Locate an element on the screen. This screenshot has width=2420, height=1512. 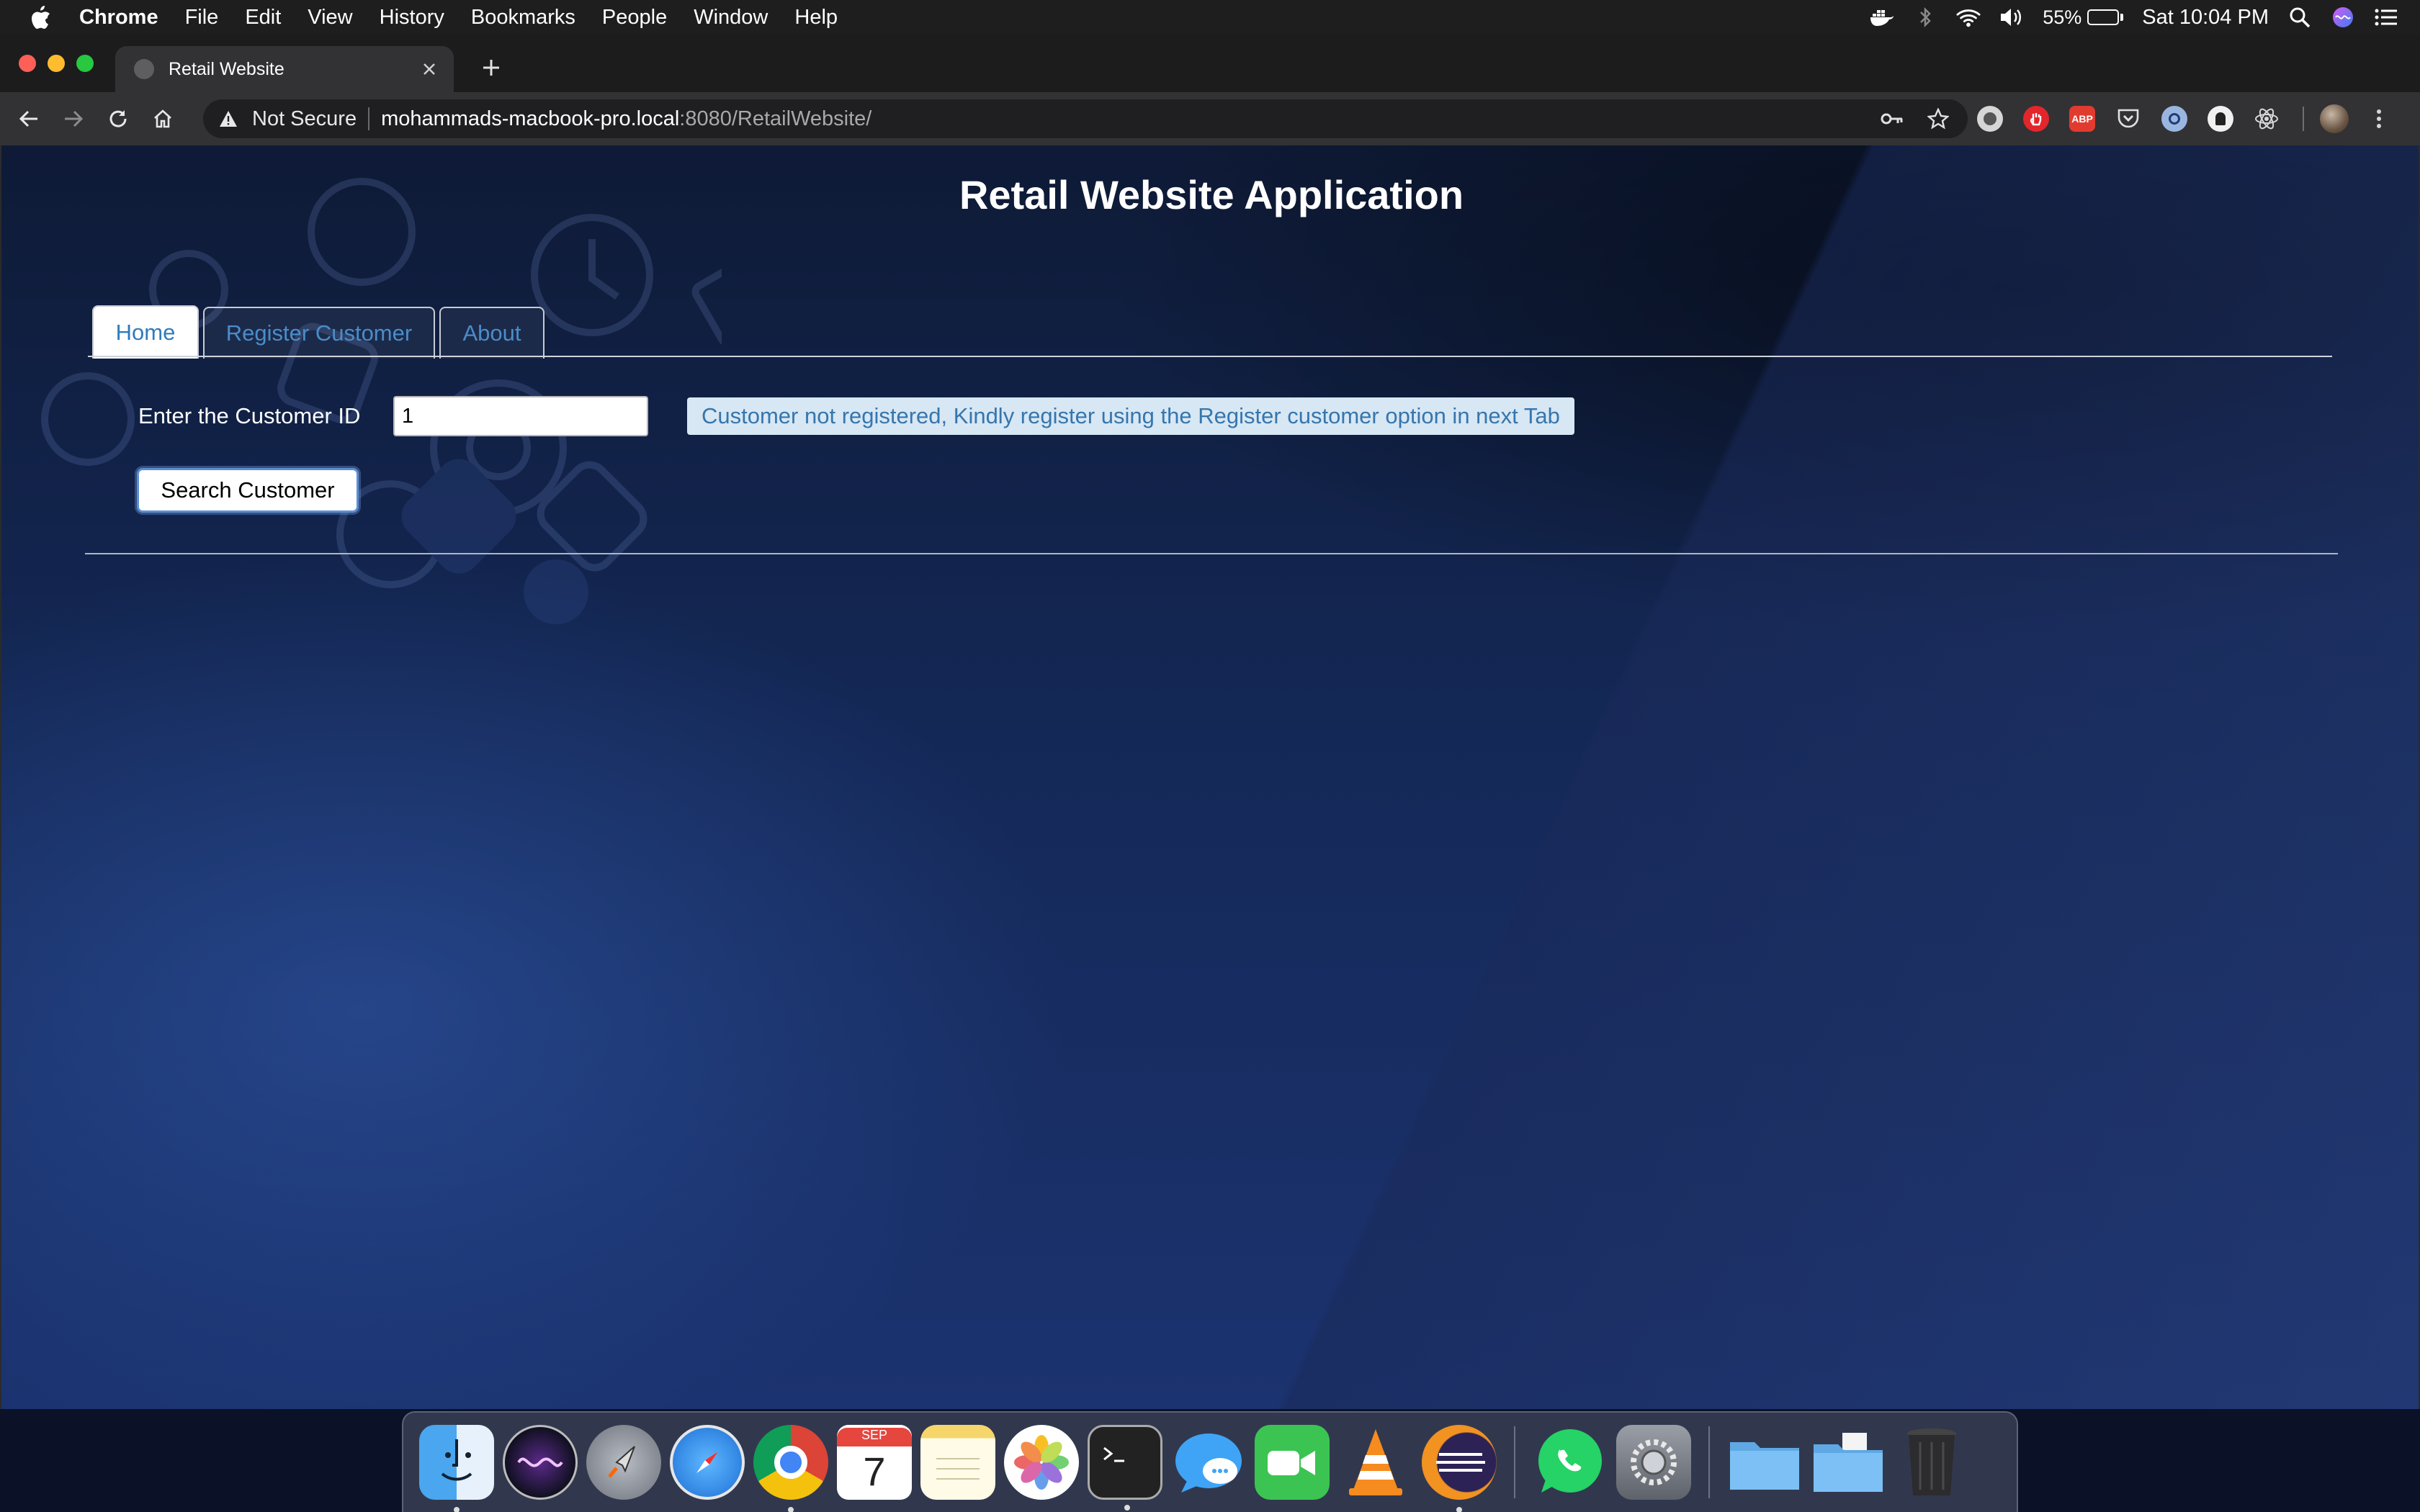
notes-icon is located at coordinates (958, 1462).